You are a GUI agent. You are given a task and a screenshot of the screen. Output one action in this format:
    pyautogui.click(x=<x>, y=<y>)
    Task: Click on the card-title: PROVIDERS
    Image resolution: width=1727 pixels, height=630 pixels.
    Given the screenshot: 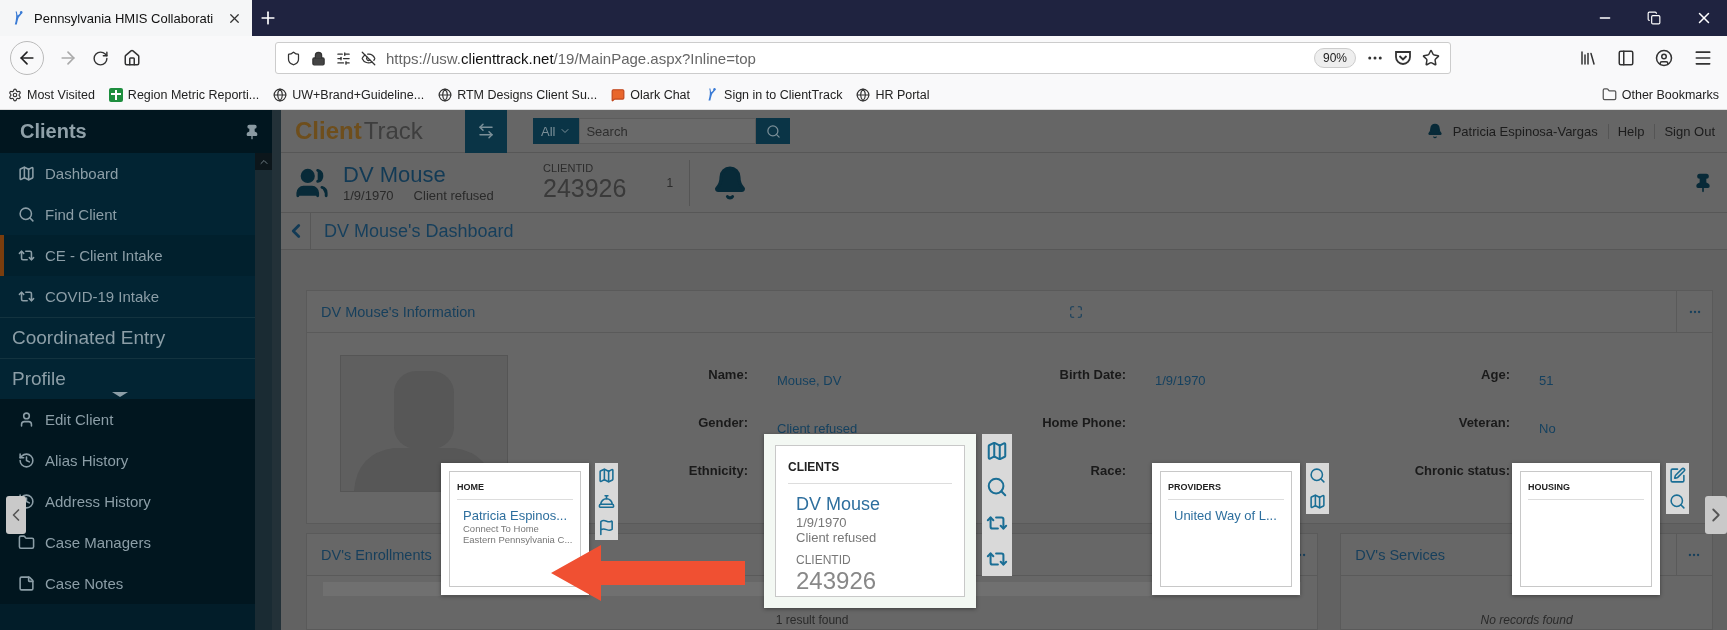 What is the action you would take?
    pyautogui.click(x=1226, y=491)
    